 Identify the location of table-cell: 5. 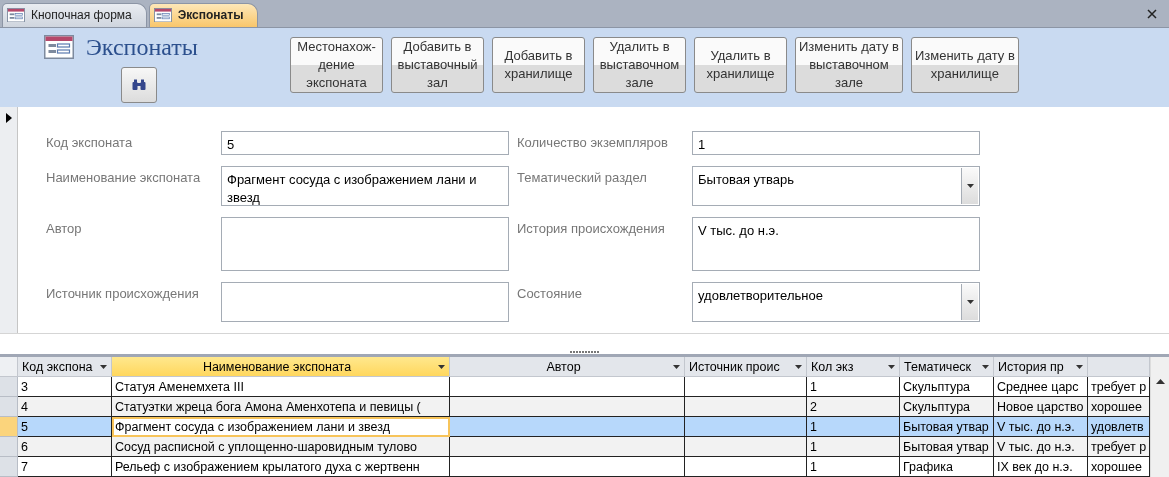
(65, 427).